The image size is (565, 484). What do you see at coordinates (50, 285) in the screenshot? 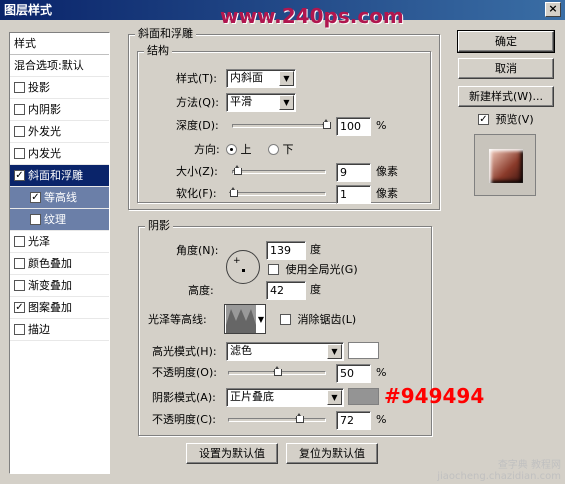
I see `style-item-label: 渐变叠加` at bounding box center [50, 285].